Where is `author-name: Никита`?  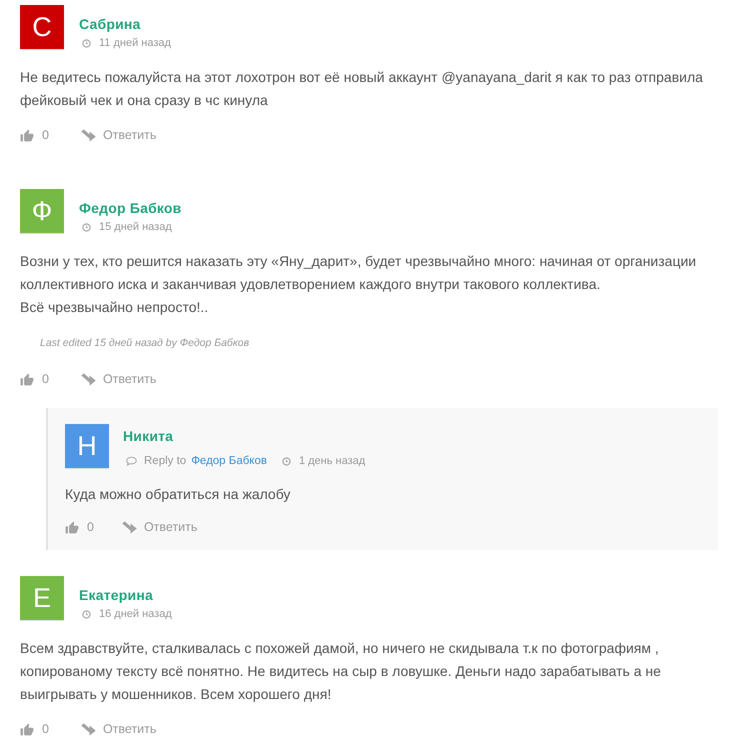
author-name: Никита is located at coordinates (148, 436).